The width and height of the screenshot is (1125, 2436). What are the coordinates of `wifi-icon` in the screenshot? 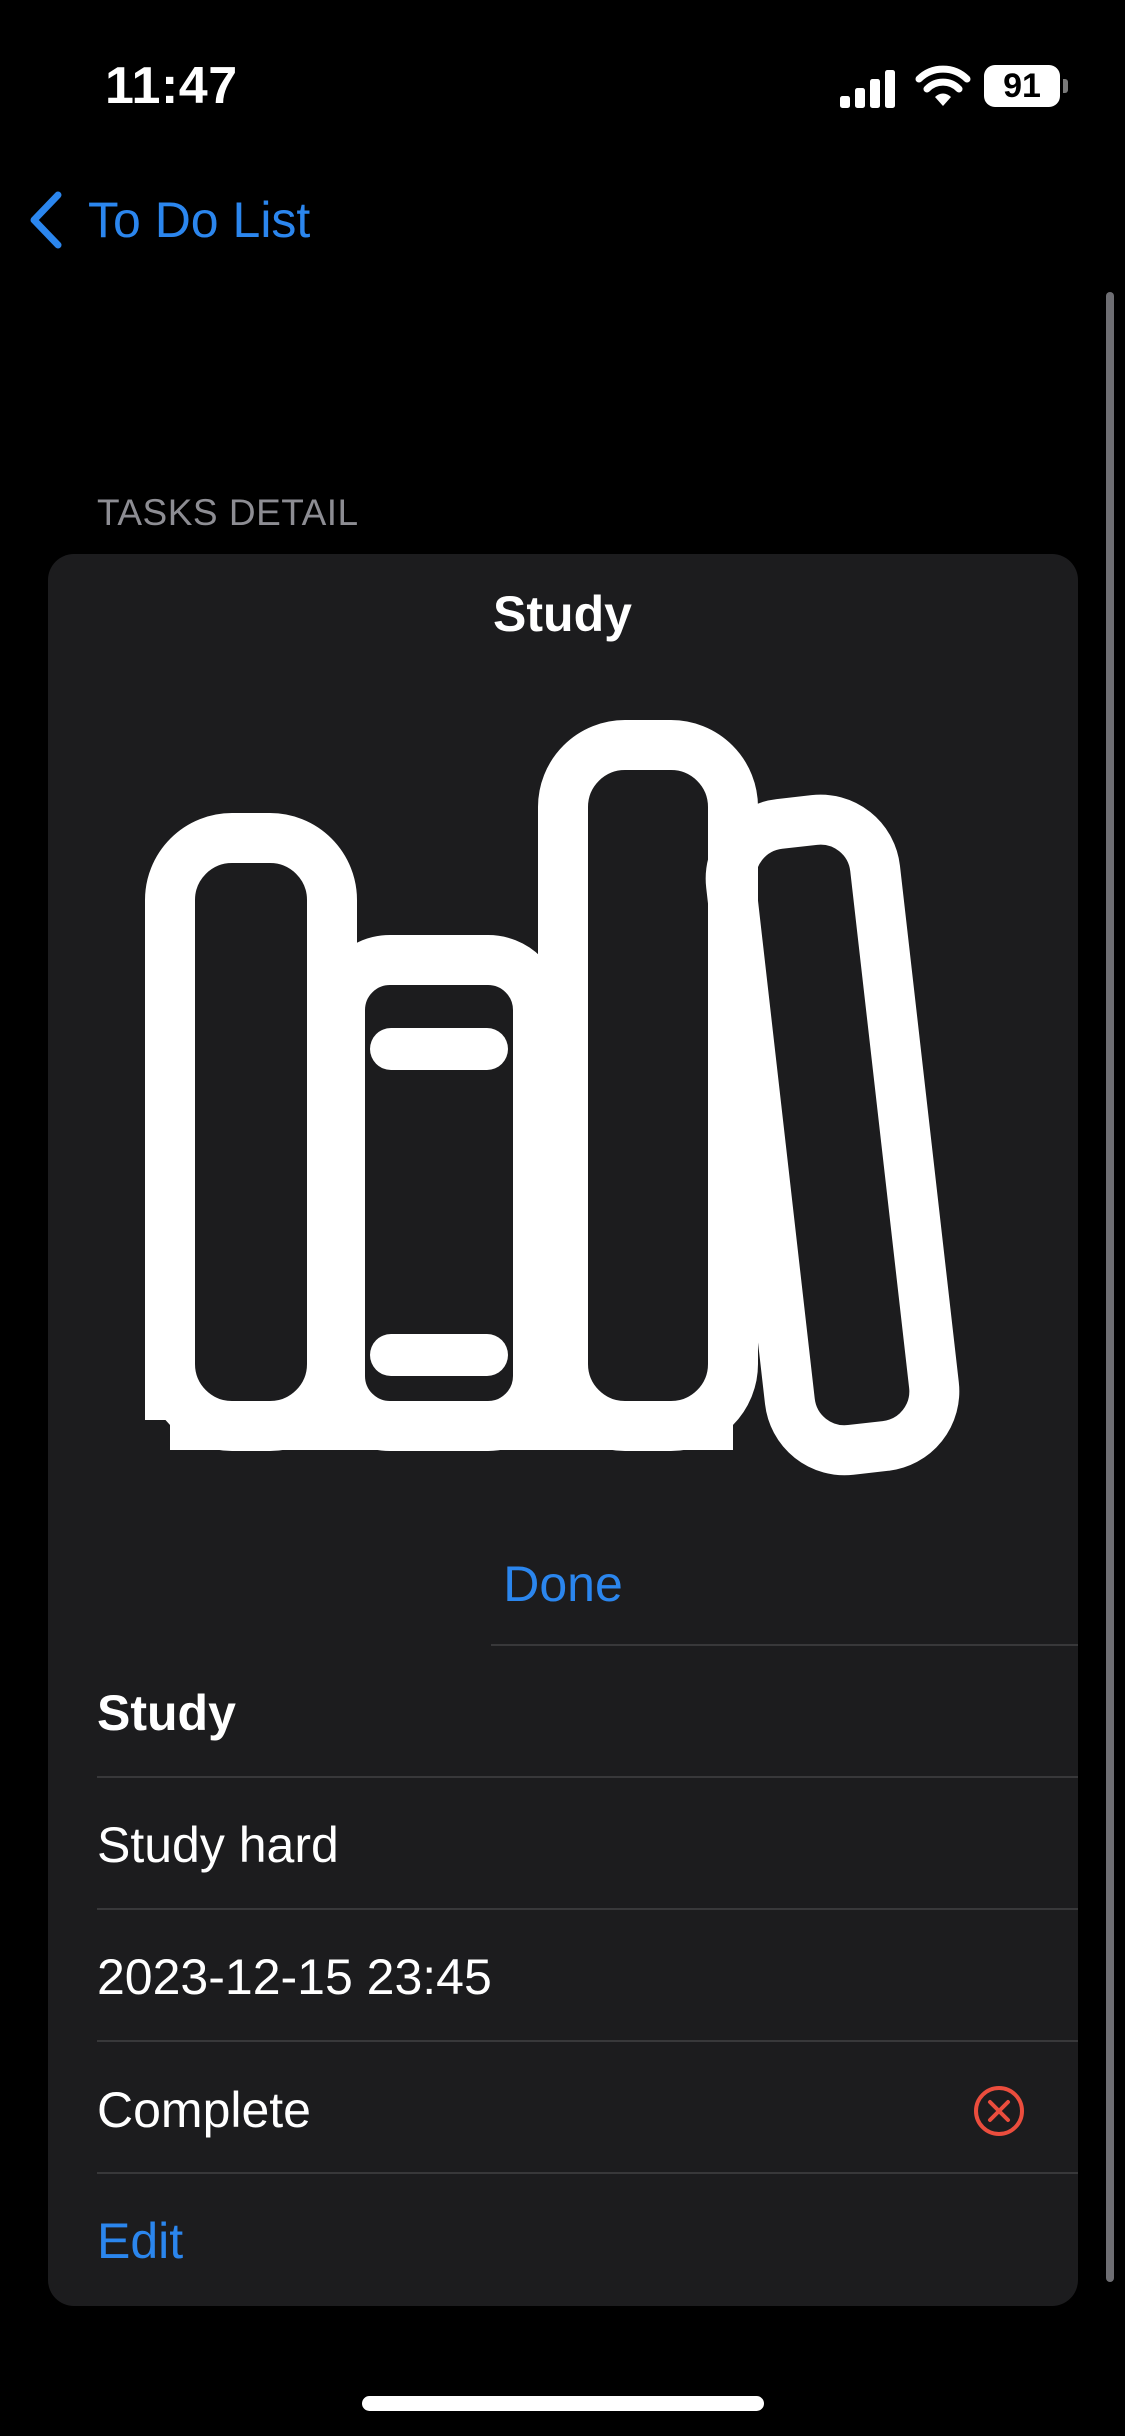 It's located at (943, 85).